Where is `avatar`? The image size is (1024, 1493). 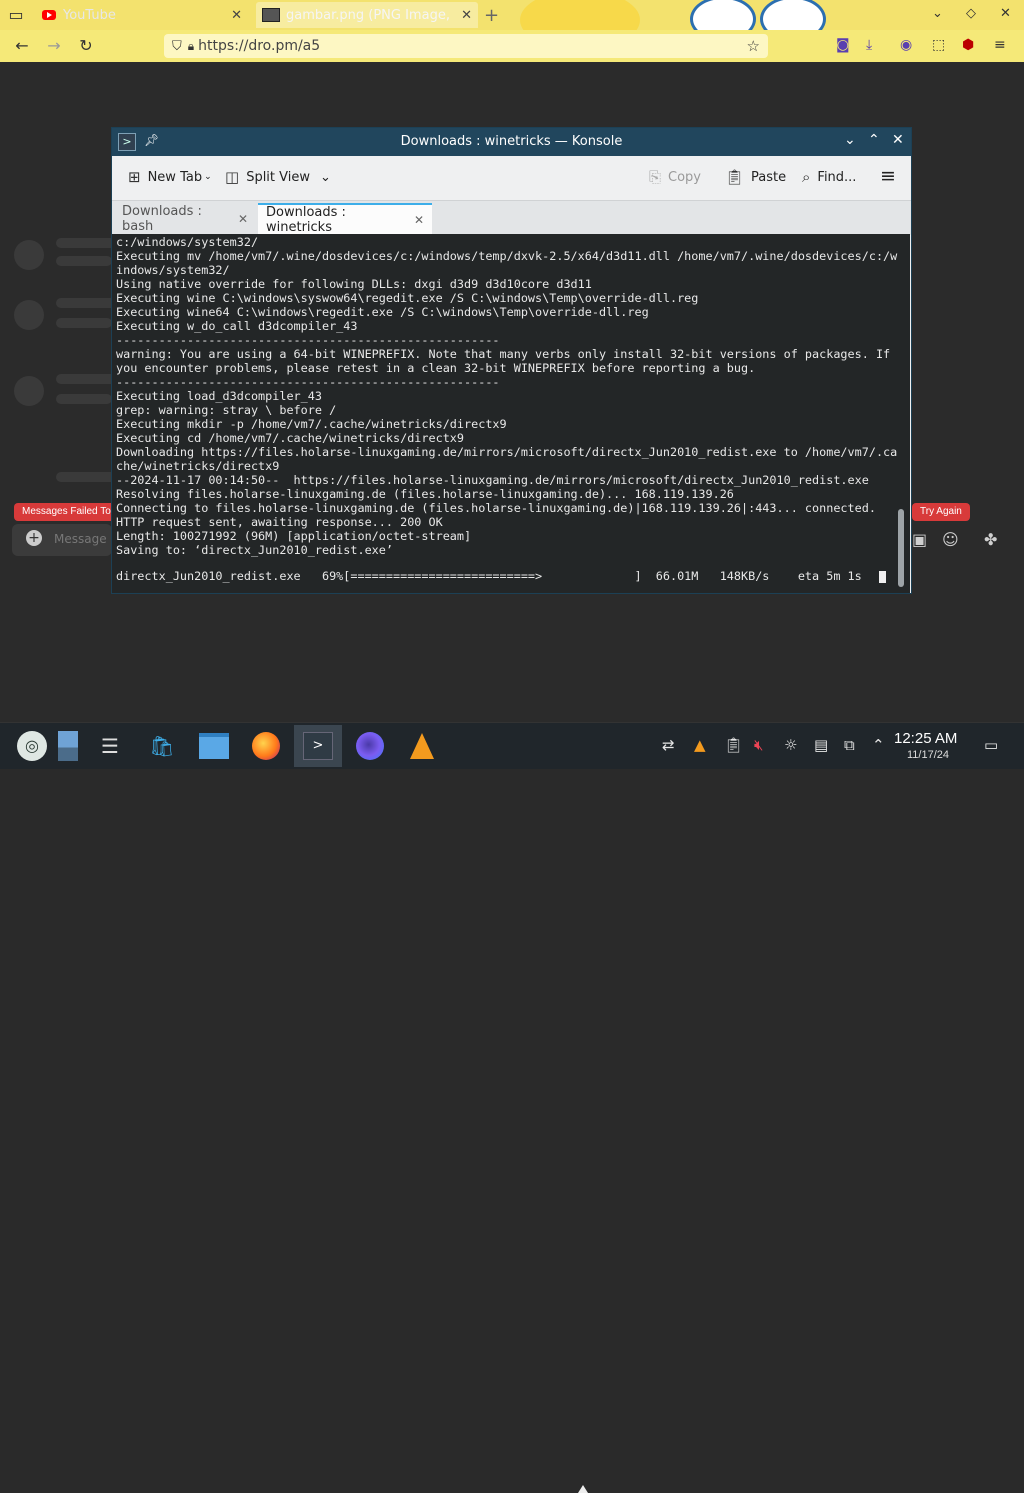
avatar is located at coordinates (29, 391).